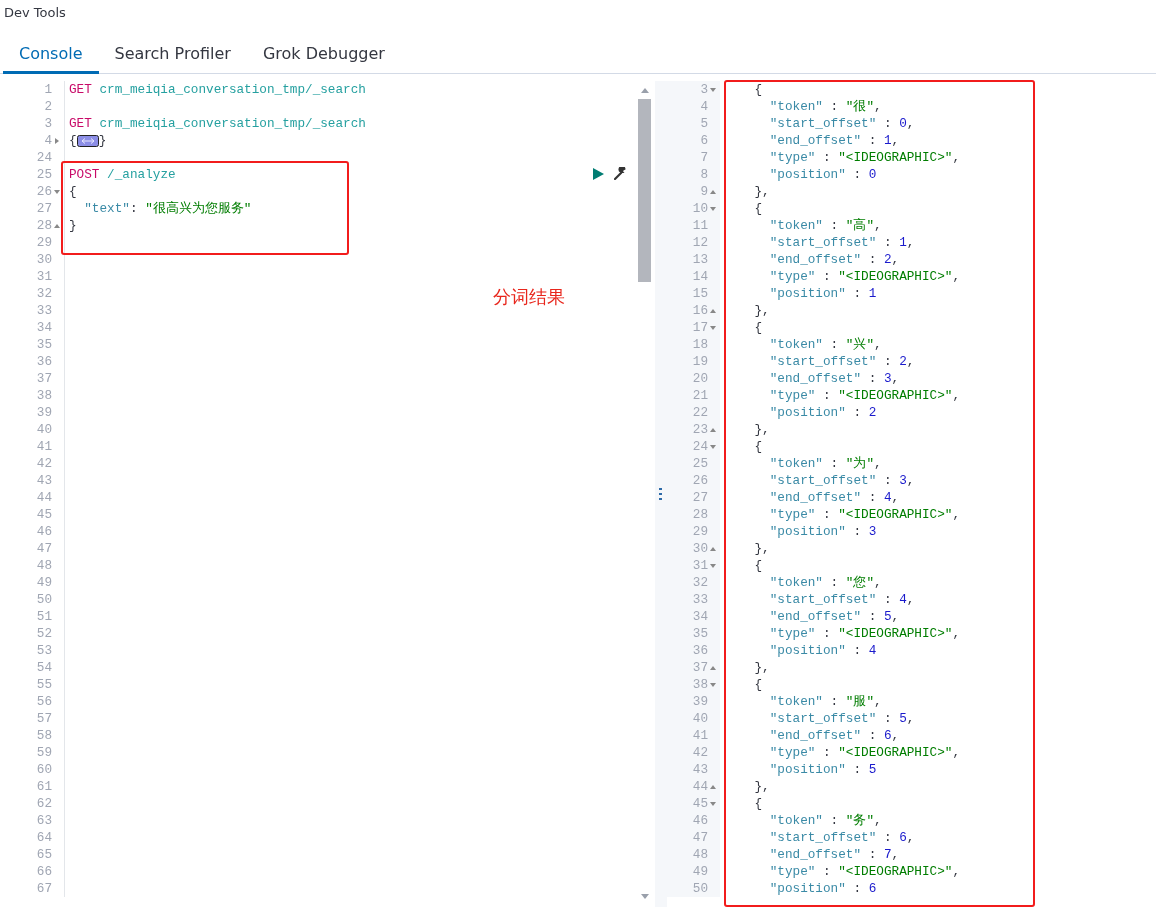 This screenshot has height=913, width=1156. What do you see at coordinates (172, 49) in the screenshot?
I see `tab: Search Profiler` at bounding box center [172, 49].